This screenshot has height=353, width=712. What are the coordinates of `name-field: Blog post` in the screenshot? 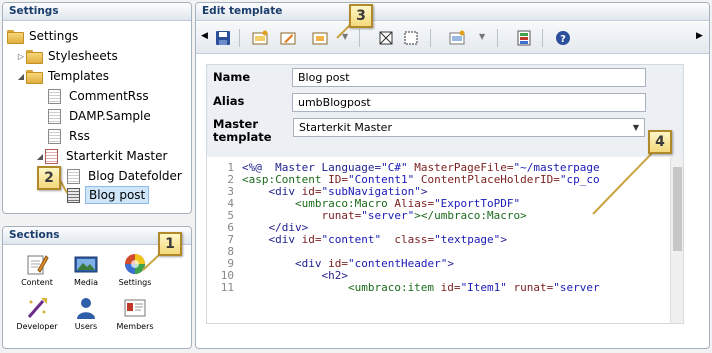 It's located at (469, 77).